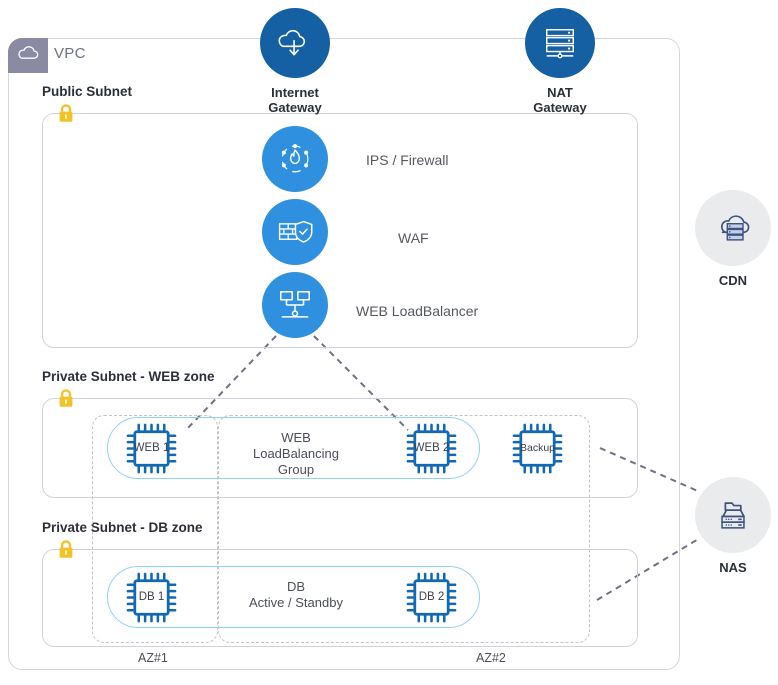 The width and height of the screenshot is (778, 685). Describe the element at coordinates (70, 53) in the screenshot. I see `vpc-label: VPC` at that location.